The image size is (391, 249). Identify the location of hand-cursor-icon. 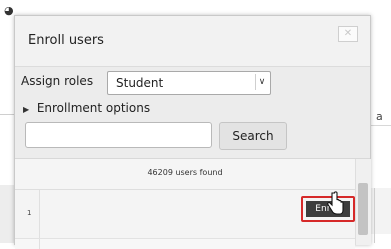
(335, 203).